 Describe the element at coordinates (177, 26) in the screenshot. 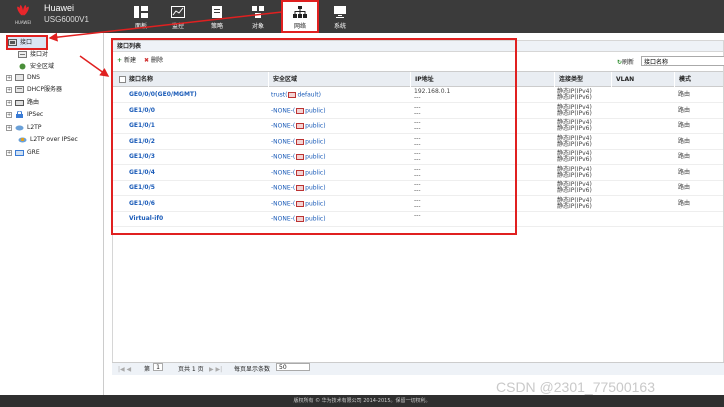

I see `nav-label: 监控` at that location.